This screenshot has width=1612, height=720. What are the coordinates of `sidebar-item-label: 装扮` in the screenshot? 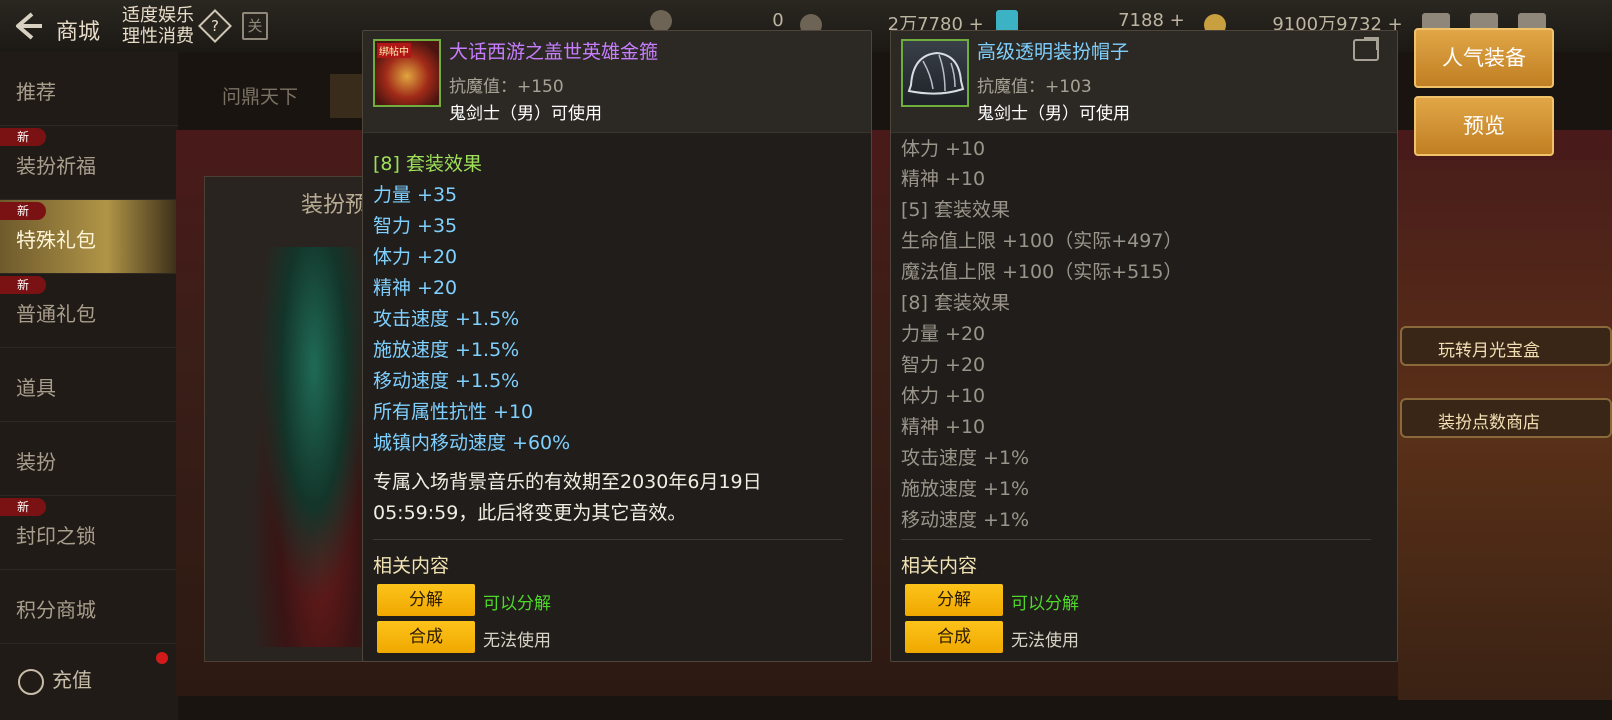 It's located at (36, 462).